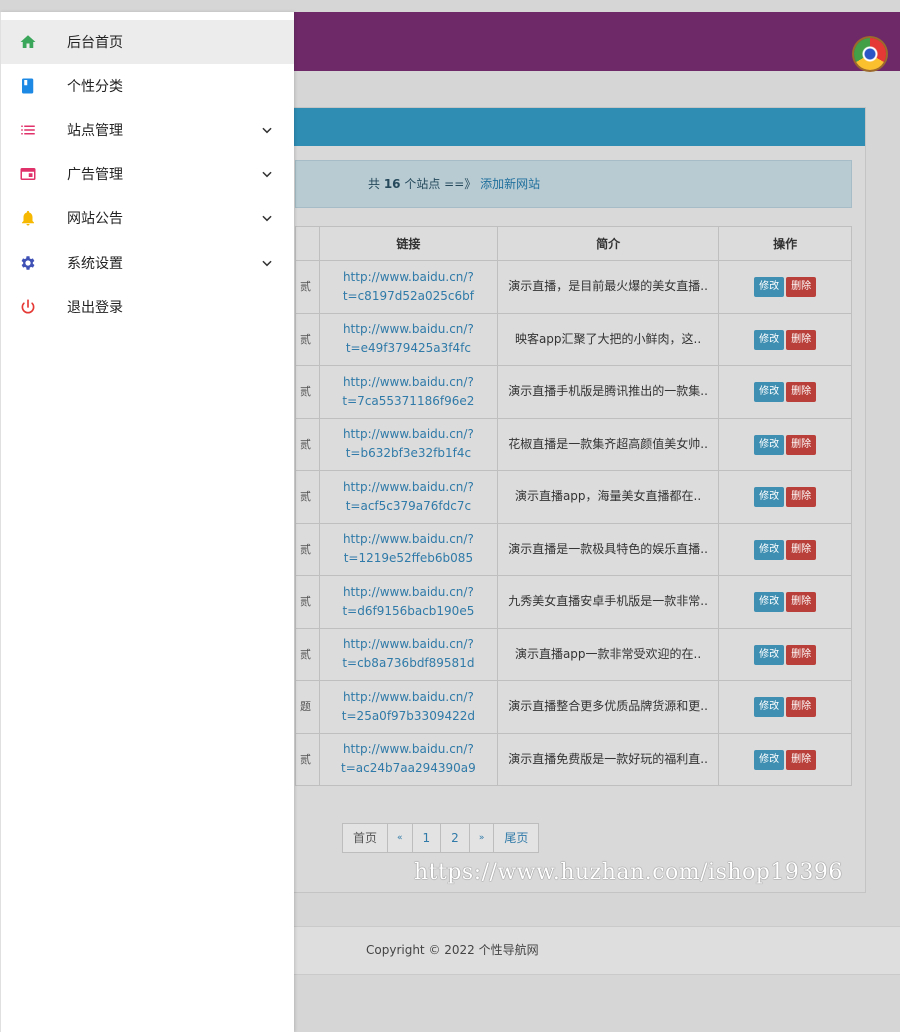 The height and width of the screenshot is (1032, 900). Describe the element at coordinates (28, 130) in the screenshot. I see `list-icon` at that location.